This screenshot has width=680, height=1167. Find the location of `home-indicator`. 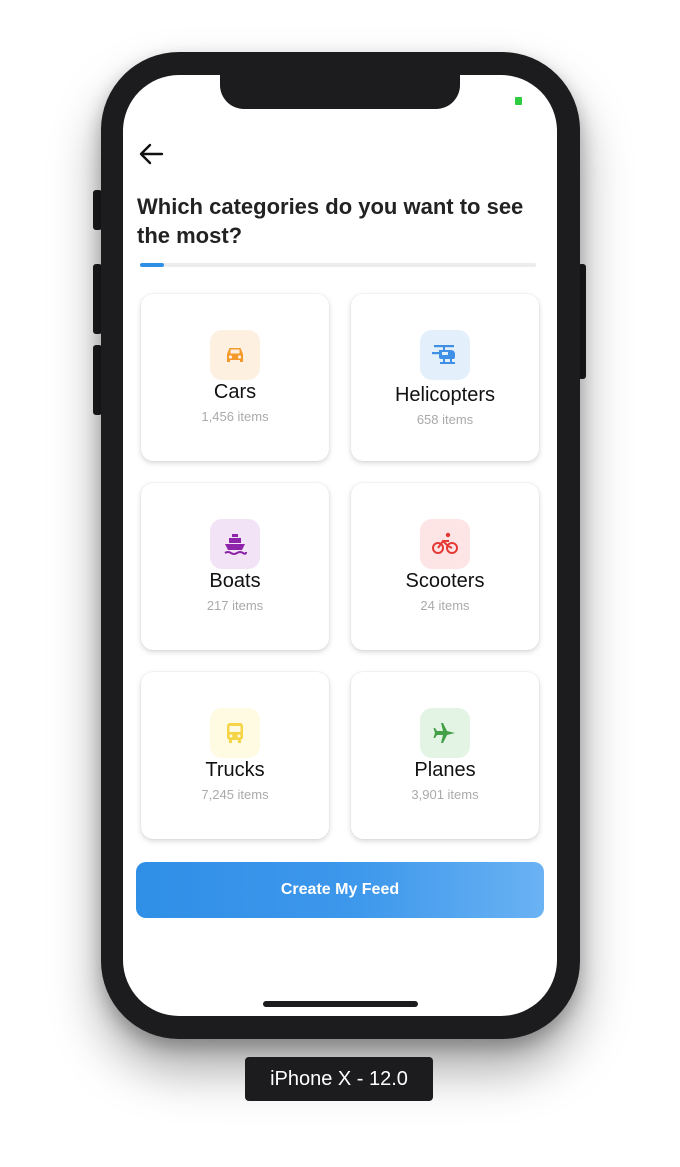

home-indicator is located at coordinates (340, 1004).